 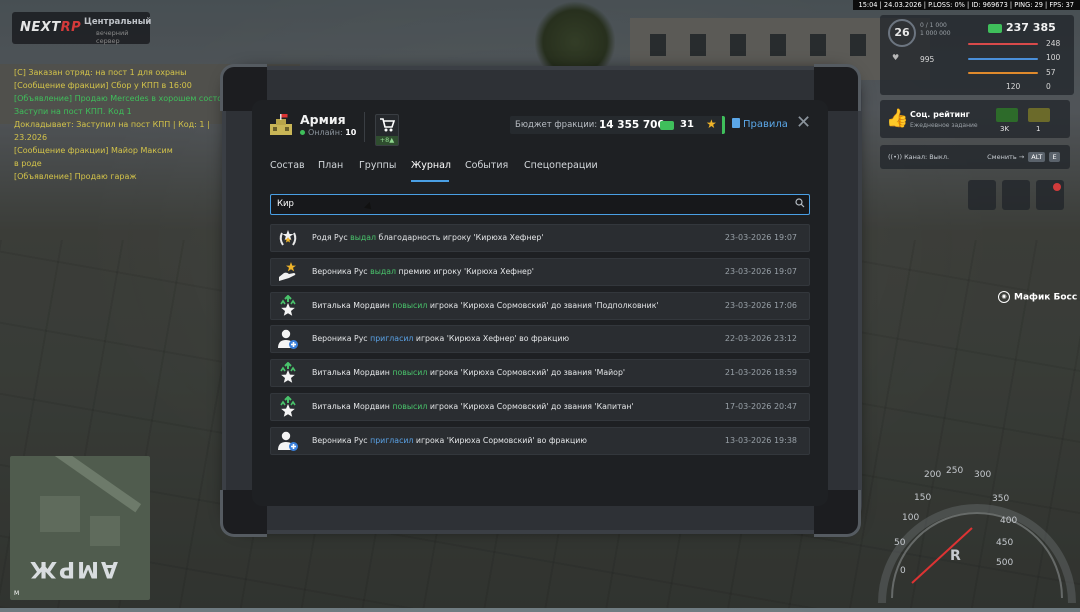 I want to click on map-north-marker: M, so click(x=16, y=593).